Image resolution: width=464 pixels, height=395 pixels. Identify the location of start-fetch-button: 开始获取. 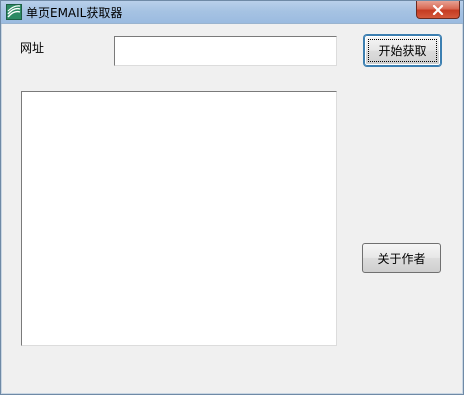
(402, 50).